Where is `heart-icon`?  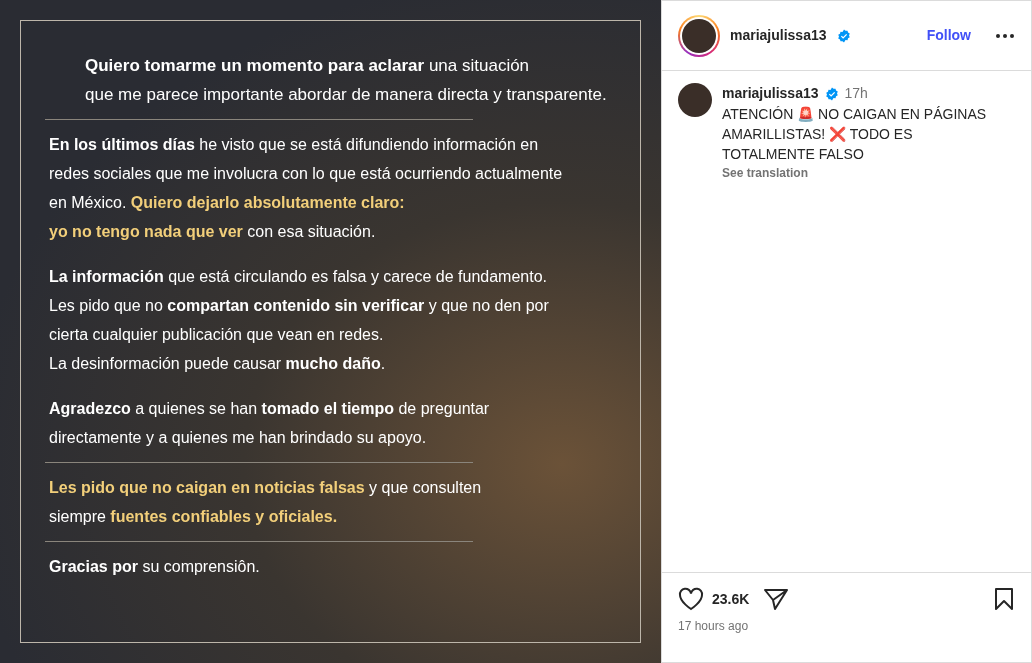
heart-icon is located at coordinates (691, 599).